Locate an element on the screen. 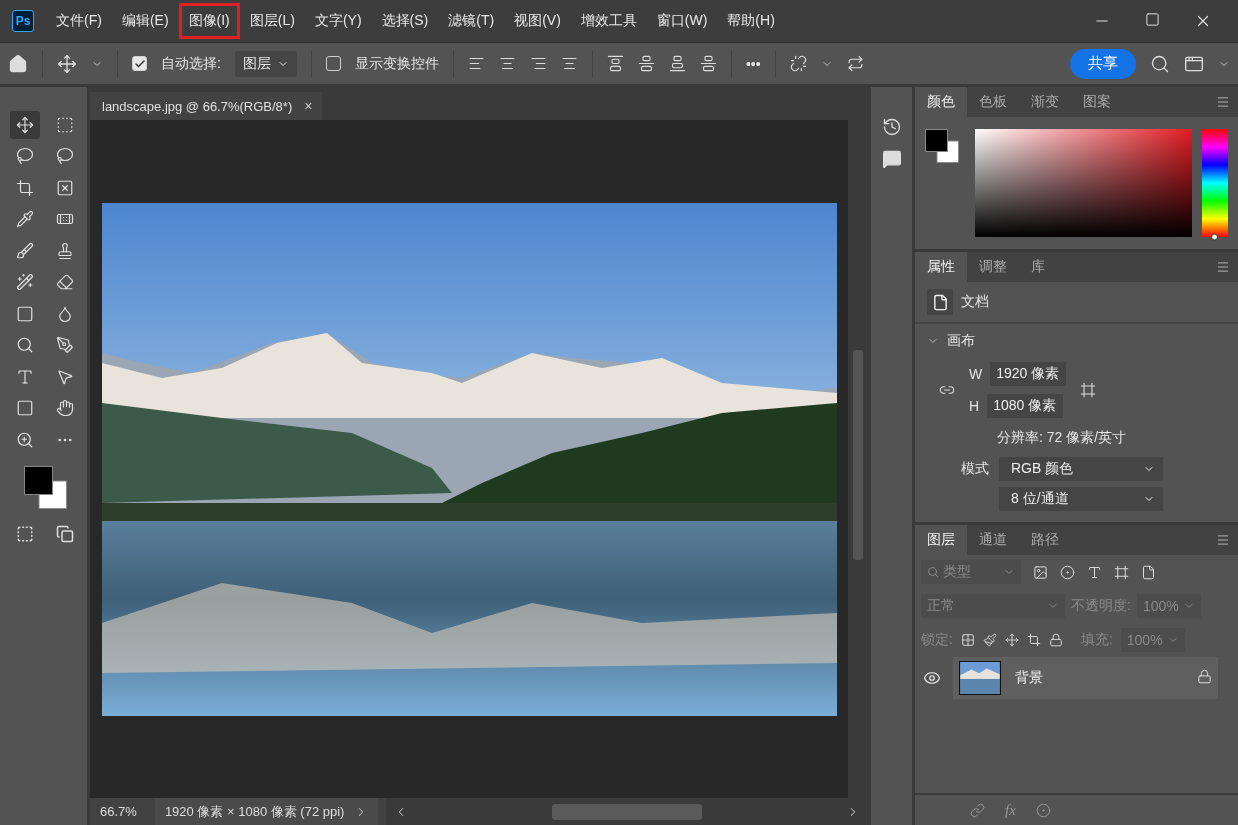 The image size is (1238, 825). menu-item: 图像(I) is located at coordinates (209, 21).